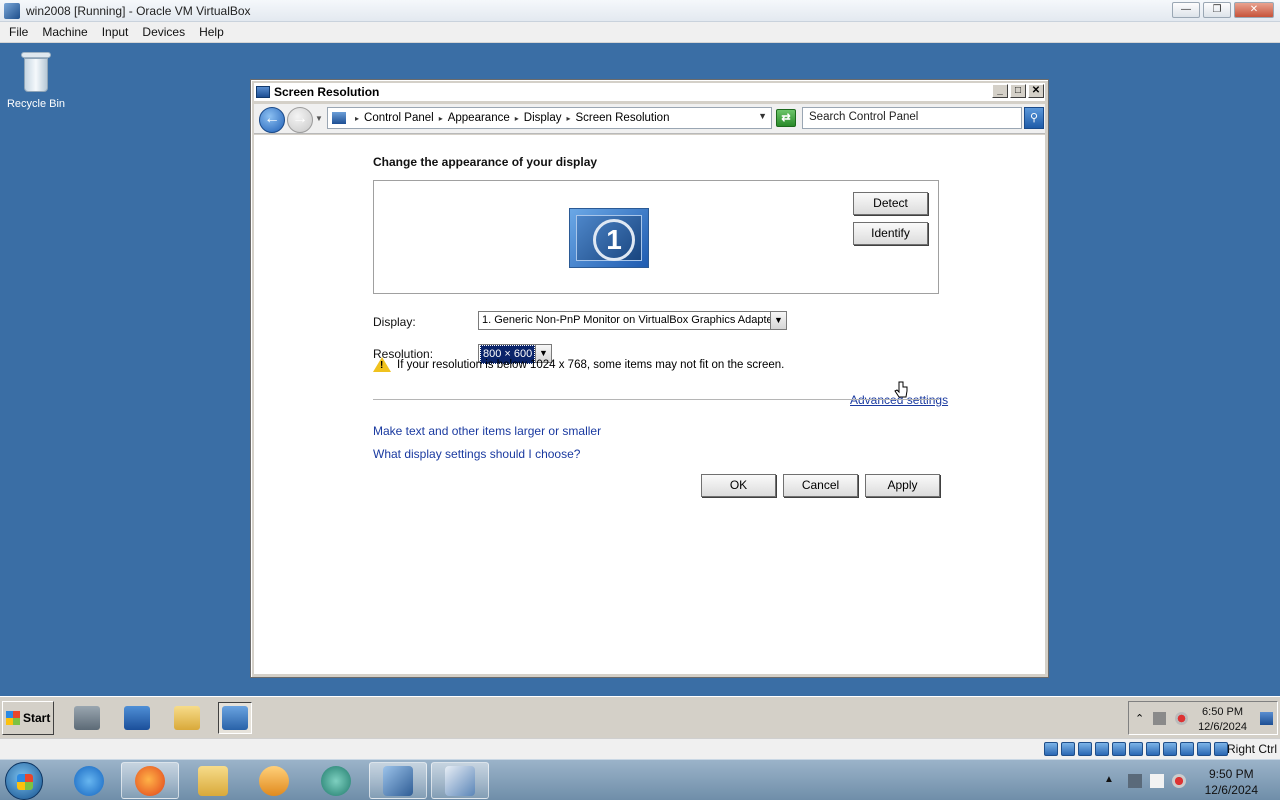 This screenshot has height=800, width=1280. Describe the element at coordinates (890, 233) in the screenshot. I see `identify-button: Identify` at that location.